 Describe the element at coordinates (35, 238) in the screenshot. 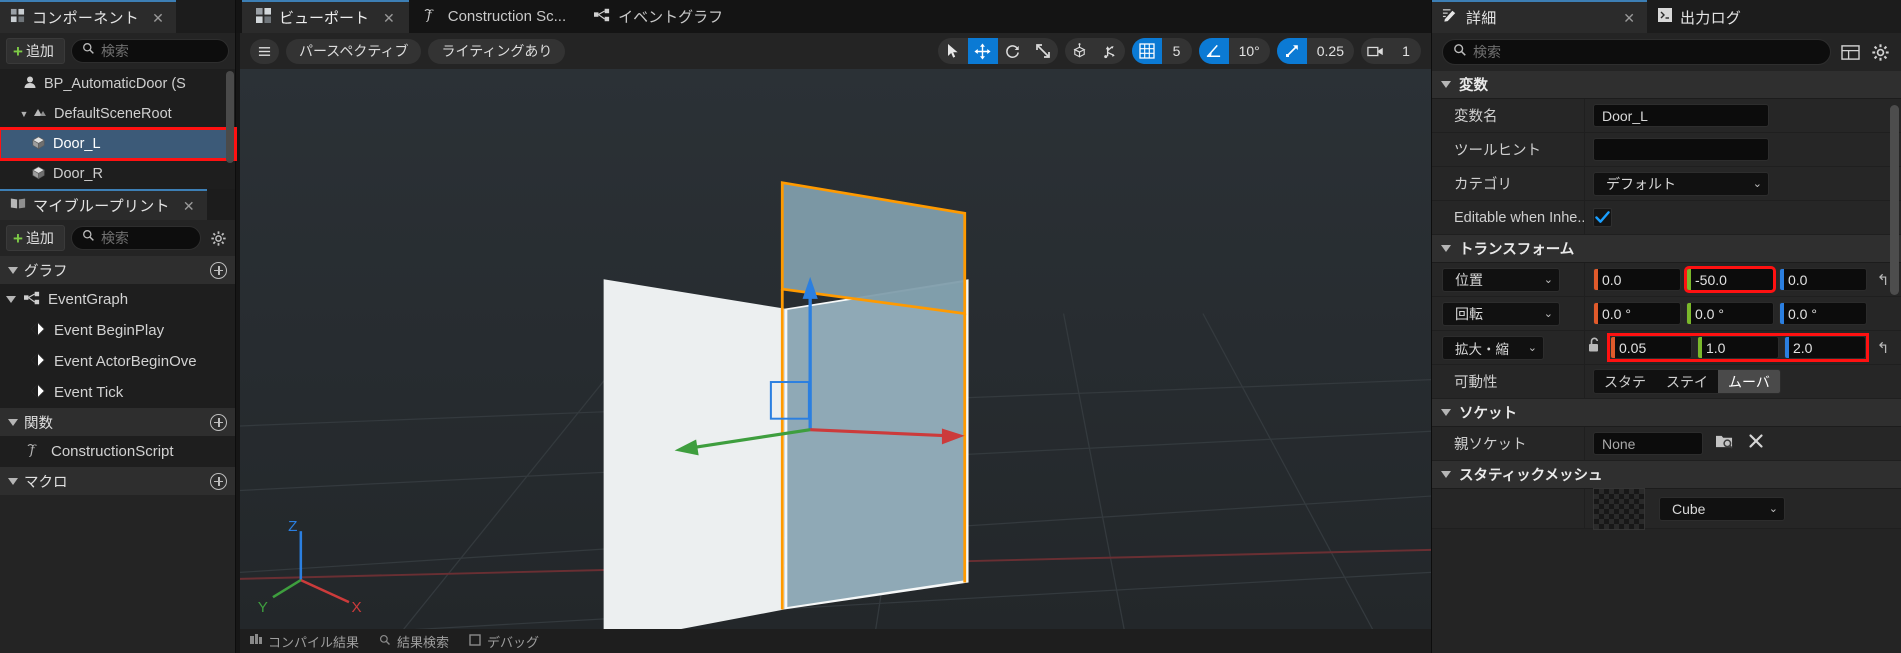

I see `add-blueprint-item-button: + 追加` at that location.